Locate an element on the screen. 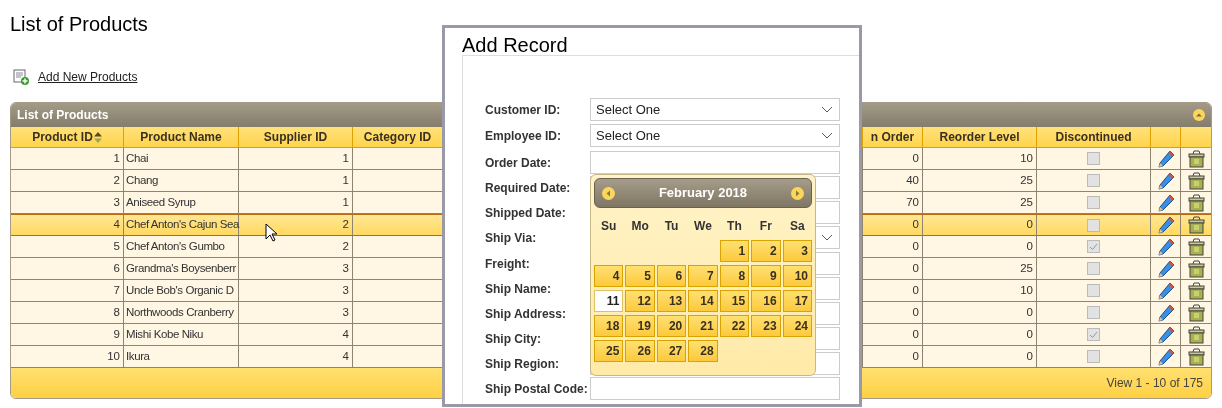 The width and height of the screenshot is (1222, 408). table-cell: Uncle Bob's Organic D is located at coordinates (181, 290).